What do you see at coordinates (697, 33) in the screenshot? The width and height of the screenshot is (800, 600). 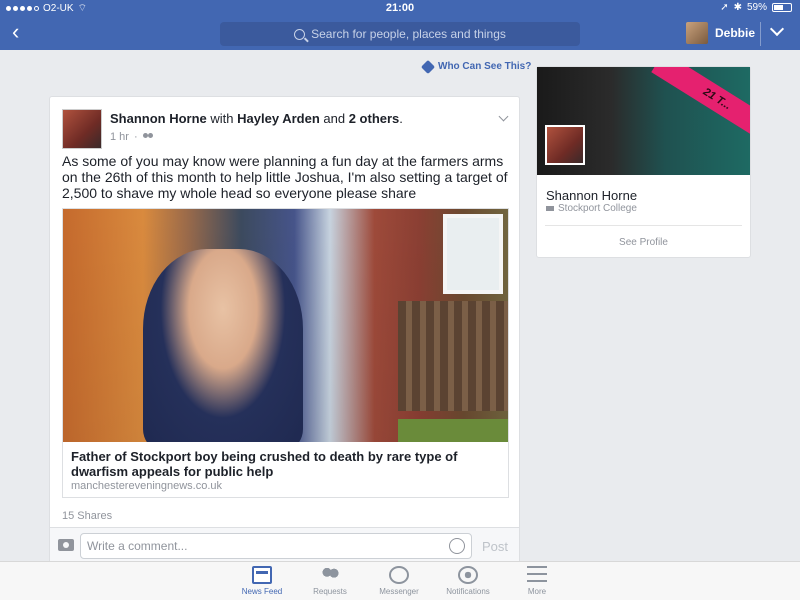 I see `avatar` at bounding box center [697, 33].